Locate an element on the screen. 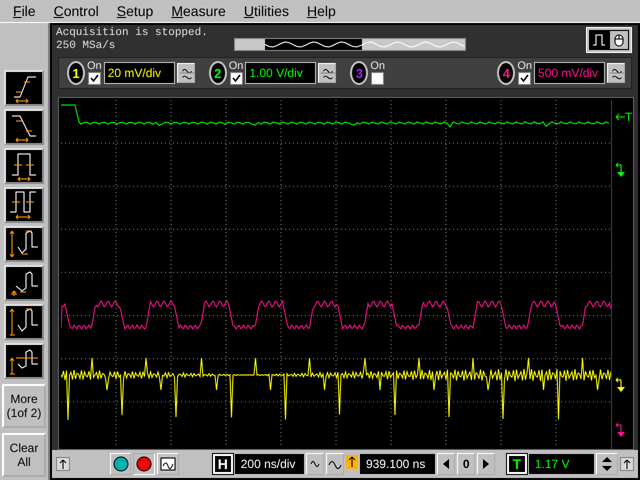 This screenshot has width=640, height=480. trigger-marker-label: T is located at coordinates (628, 117).